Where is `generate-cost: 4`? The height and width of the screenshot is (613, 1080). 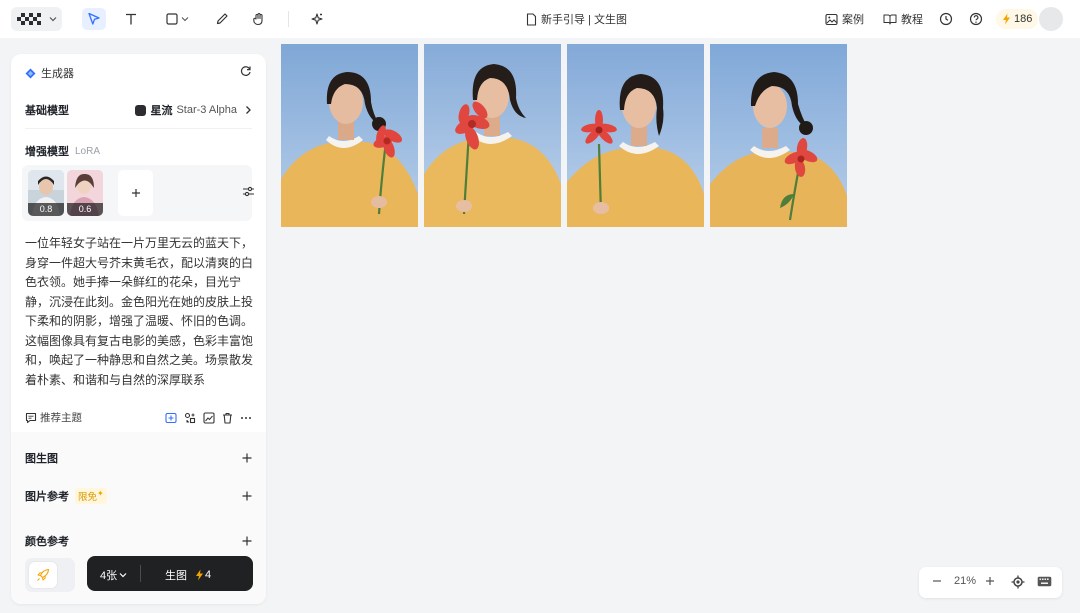 generate-cost: 4 is located at coordinates (203, 575).